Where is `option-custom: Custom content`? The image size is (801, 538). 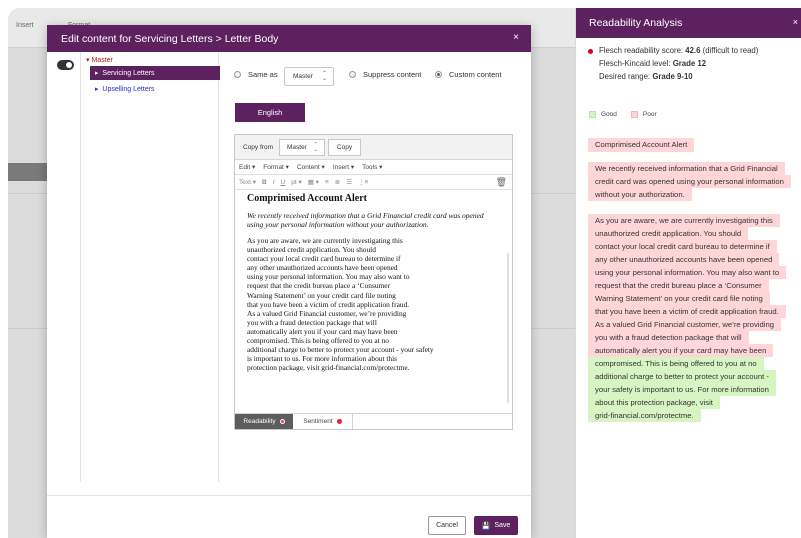 option-custom: Custom content is located at coordinates (468, 74).